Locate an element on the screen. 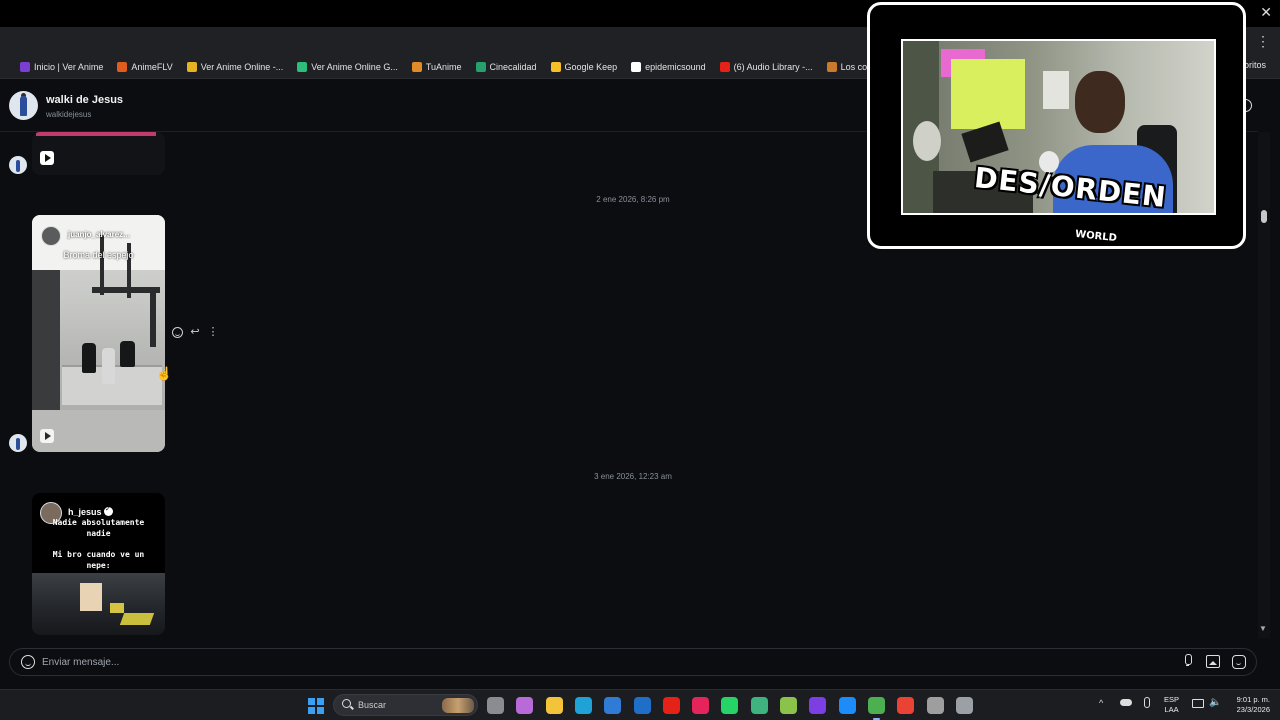 This screenshot has width=1280, height=720. chrome-alt-icon is located at coordinates (906, 705).